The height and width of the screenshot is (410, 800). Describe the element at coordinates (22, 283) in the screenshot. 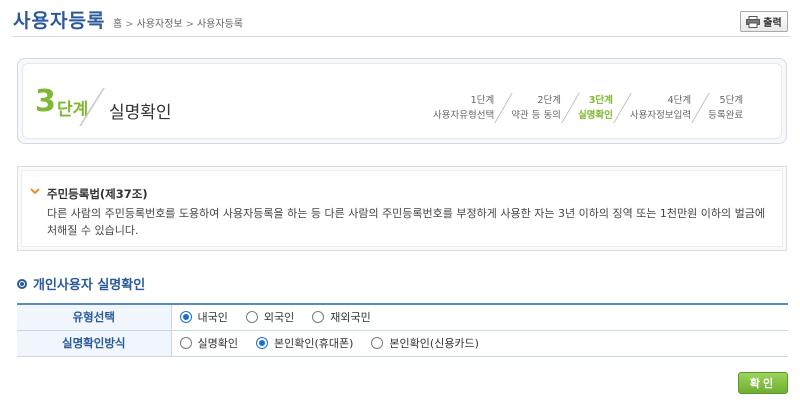

I see `bullet-icon` at that location.